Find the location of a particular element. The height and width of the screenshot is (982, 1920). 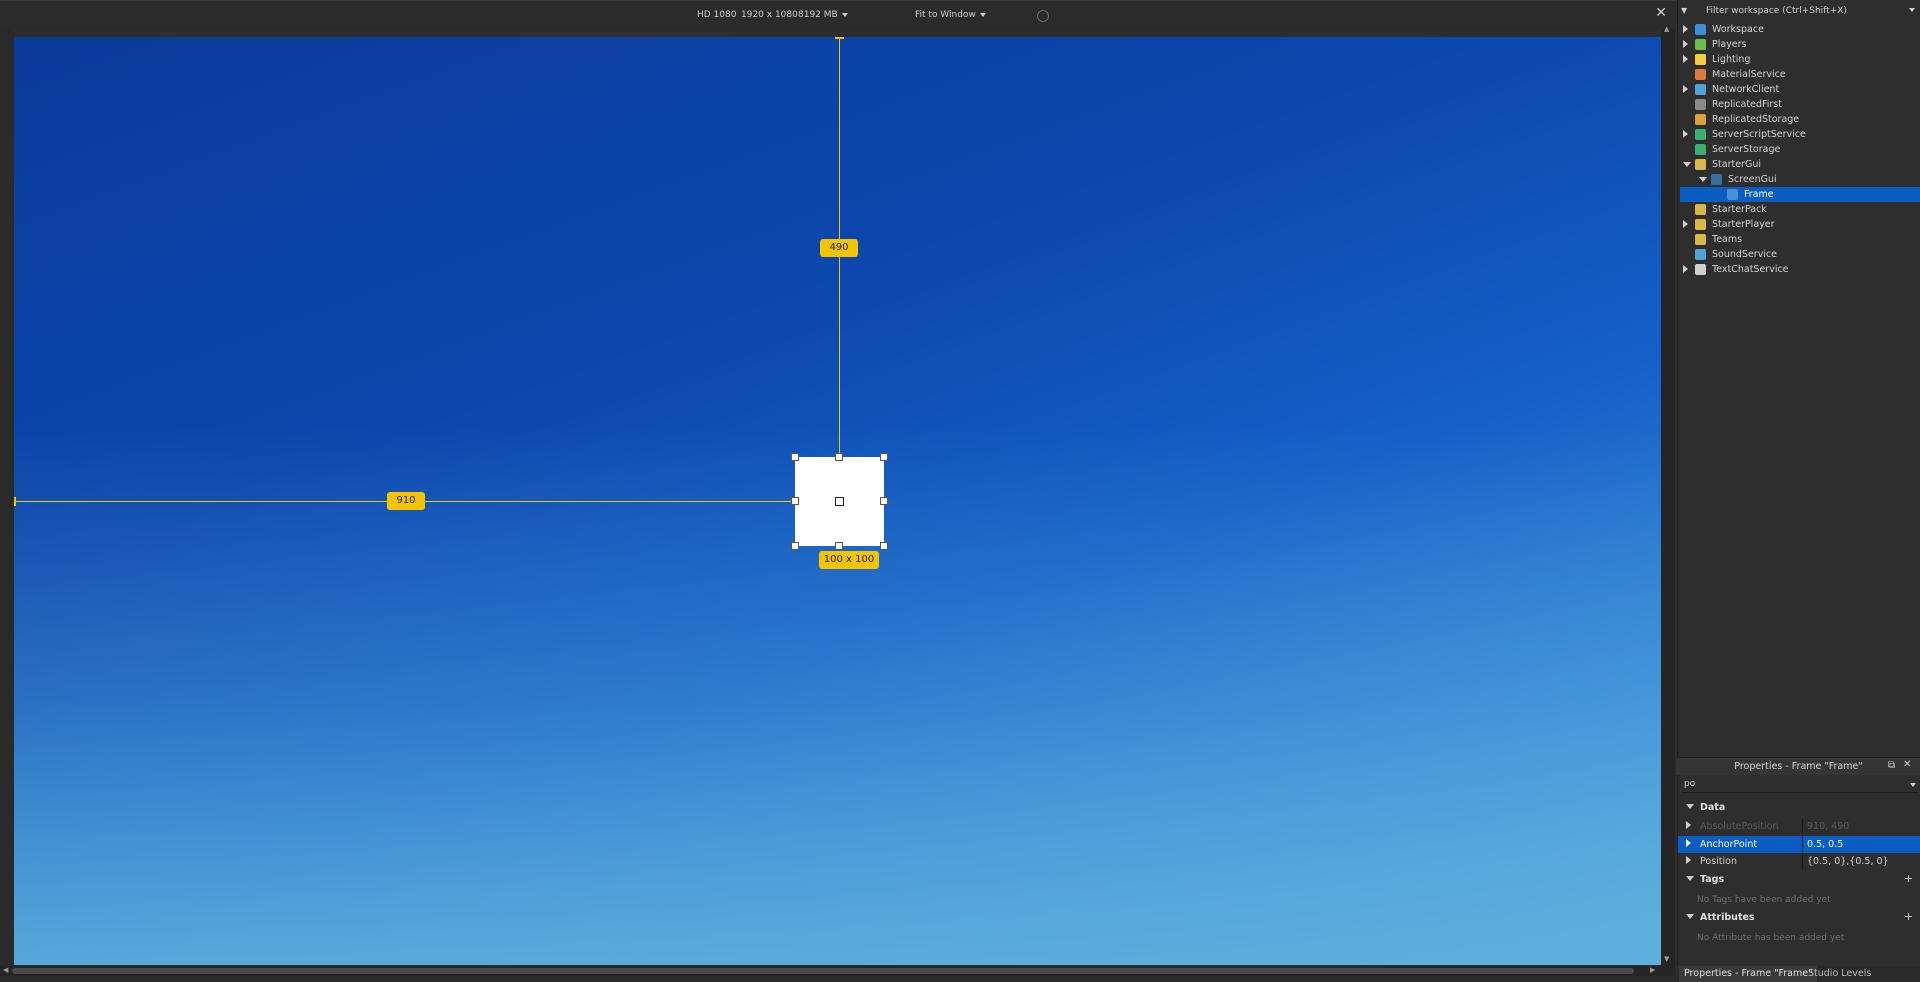

anchor-point-icon is located at coordinates (839, 501).